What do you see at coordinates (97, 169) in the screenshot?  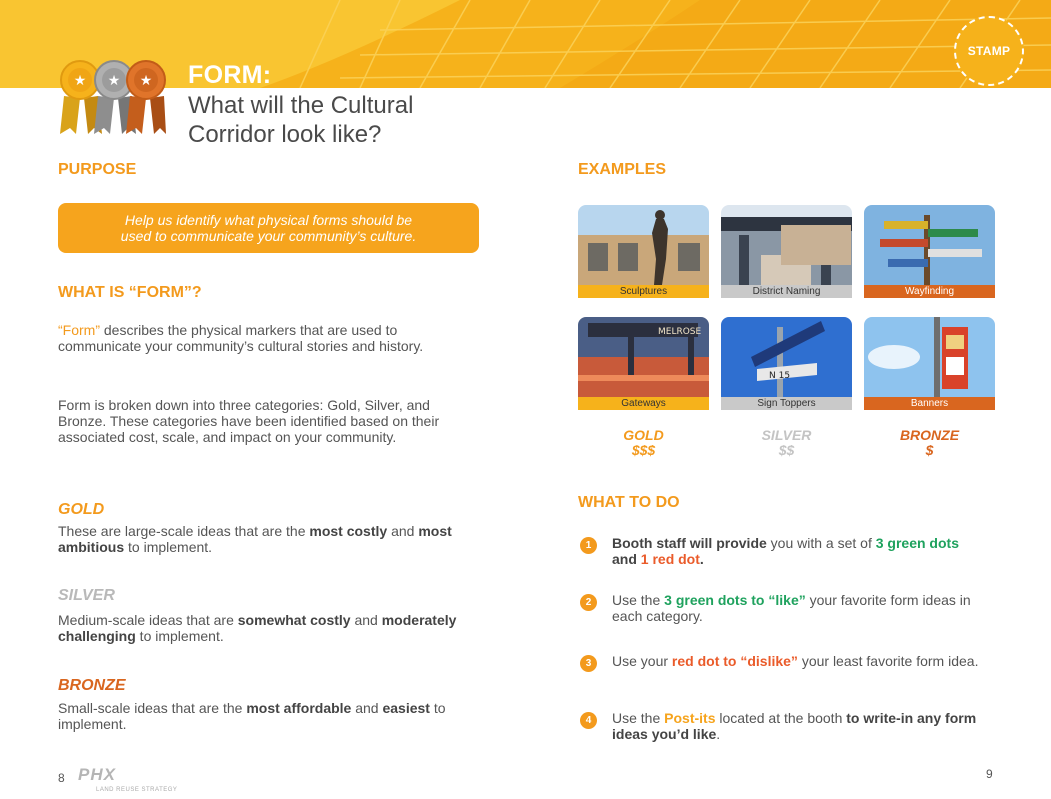 I see `purpose-heading: PURPOSE` at bounding box center [97, 169].